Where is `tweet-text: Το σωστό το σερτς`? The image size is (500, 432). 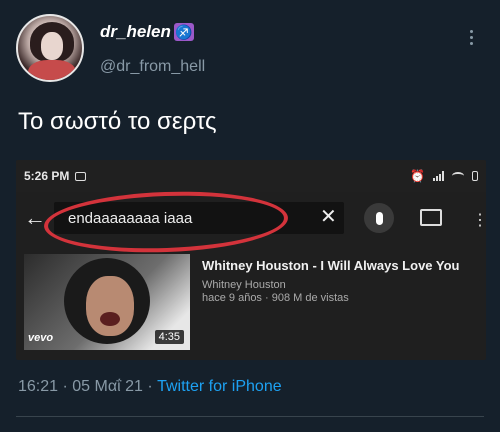
tweet-text: Το σωστό το σερτς is located at coordinates (117, 121).